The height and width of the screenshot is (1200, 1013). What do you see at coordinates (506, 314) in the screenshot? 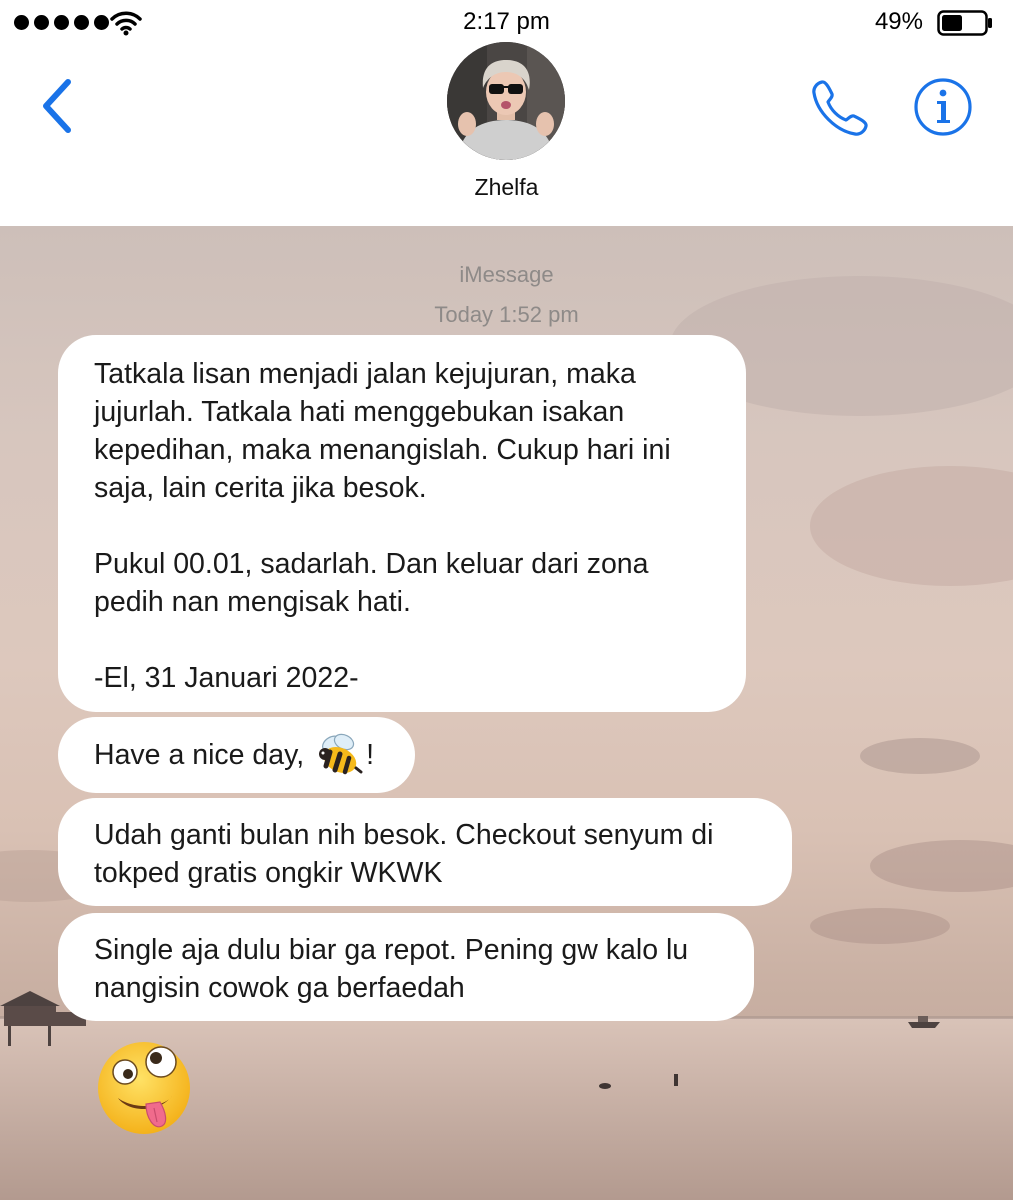
I see `message-timestamp: Today 1:52 pm` at bounding box center [506, 314].